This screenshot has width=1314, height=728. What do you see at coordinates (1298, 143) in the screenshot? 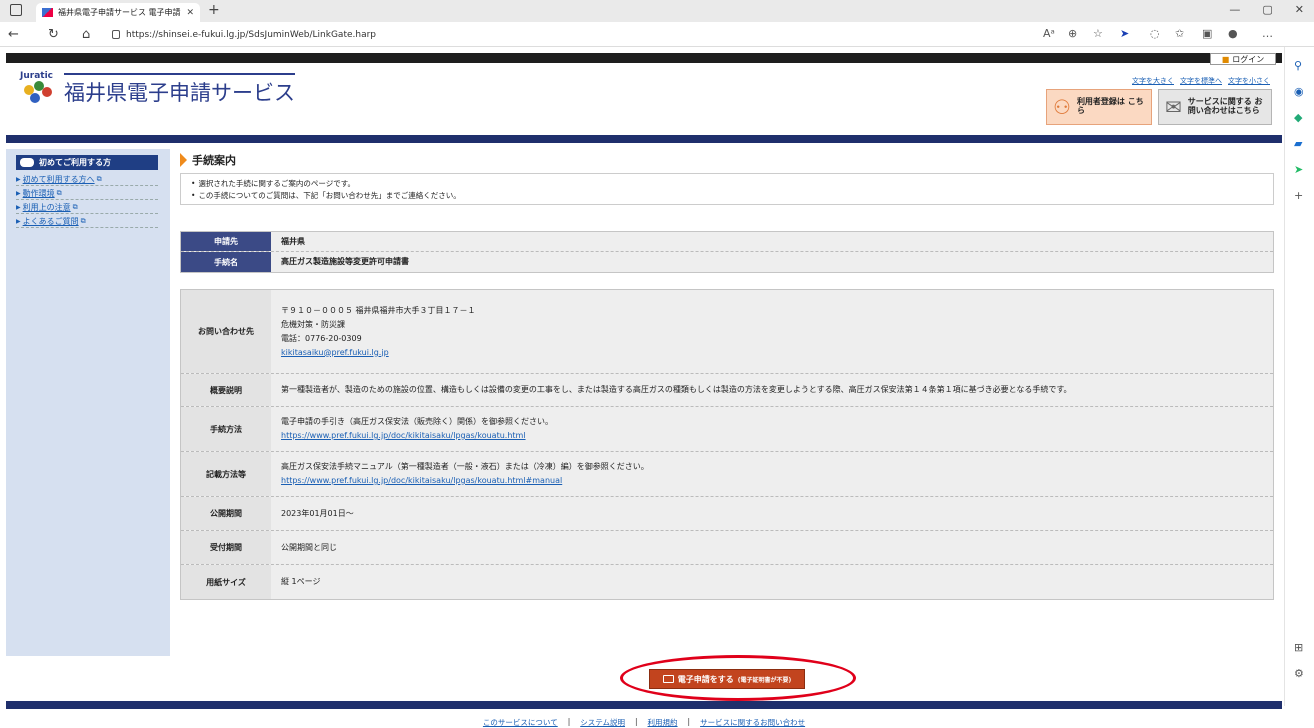
I see `outlook-icon: ▰` at bounding box center [1298, 143].